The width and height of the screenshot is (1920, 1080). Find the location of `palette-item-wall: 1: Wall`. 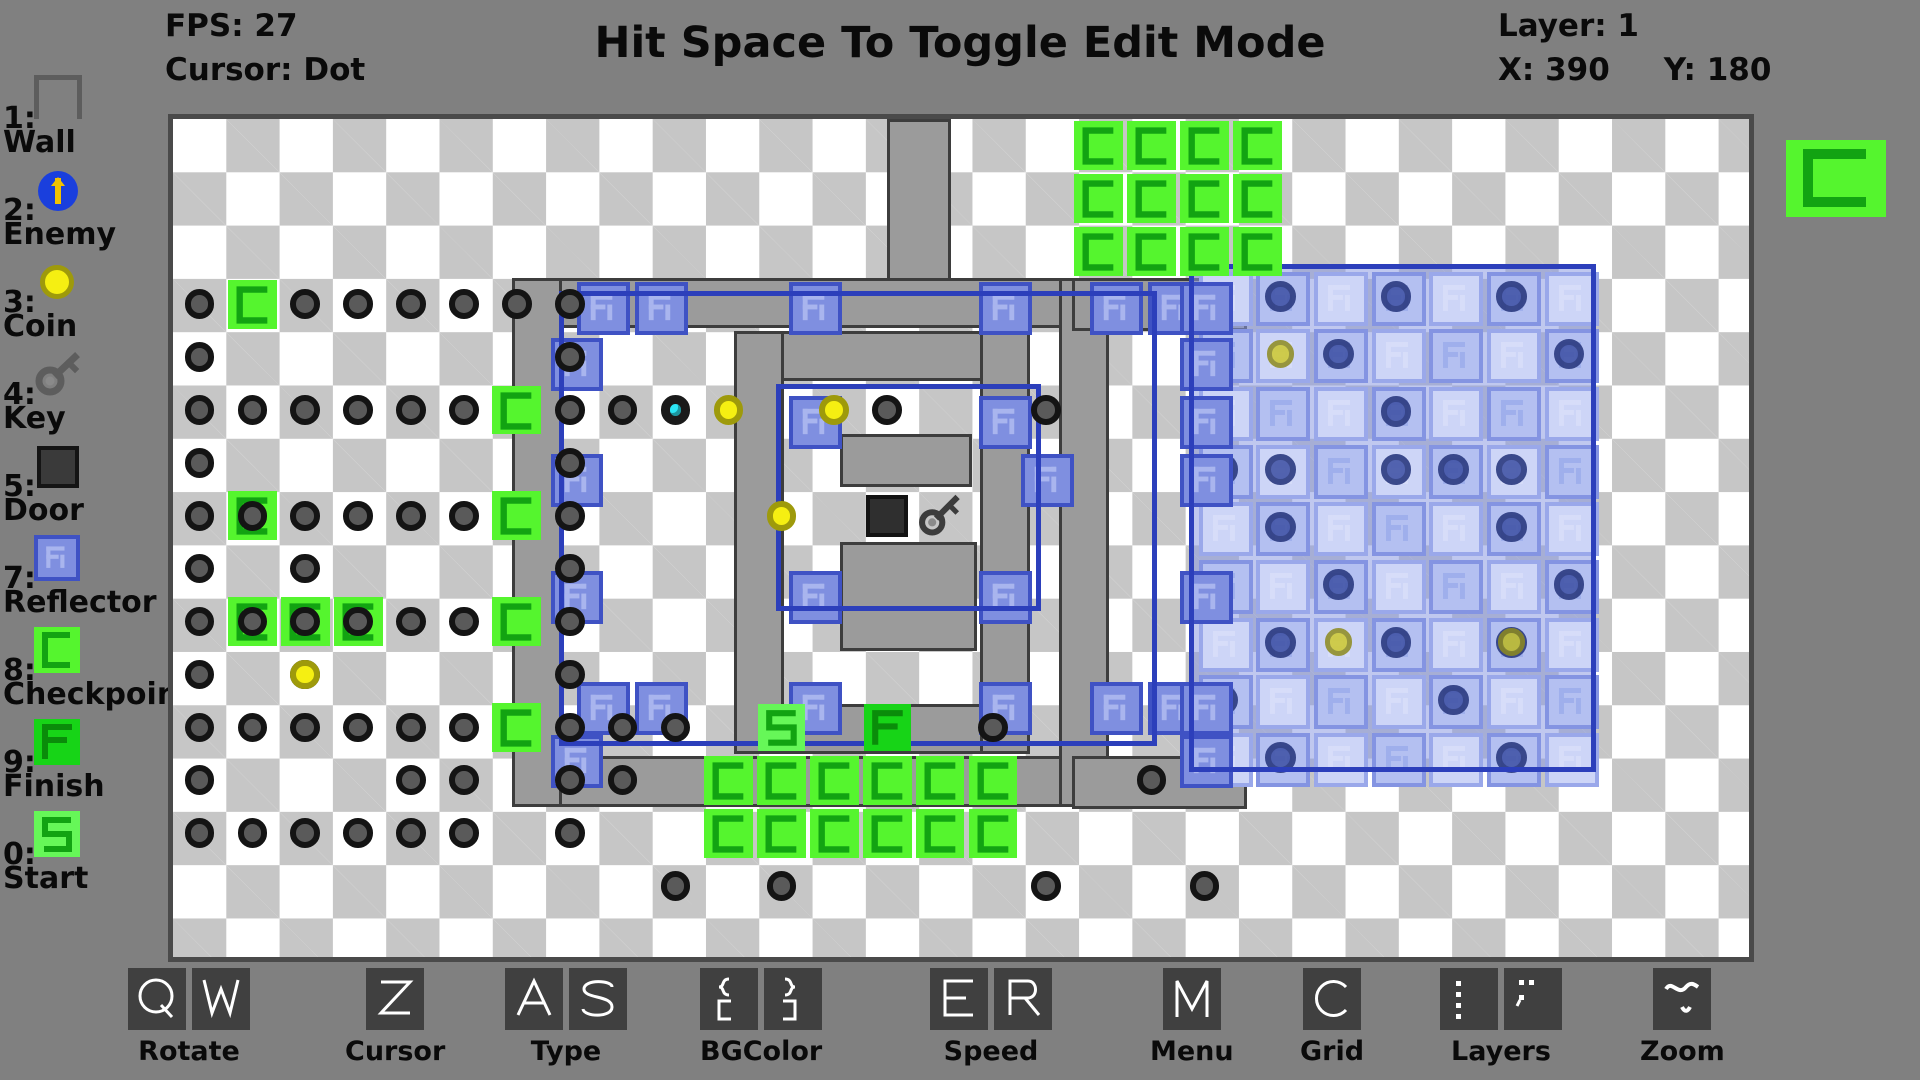

palette-item-wall: 1: Wall is located at coordinates (84, 117).